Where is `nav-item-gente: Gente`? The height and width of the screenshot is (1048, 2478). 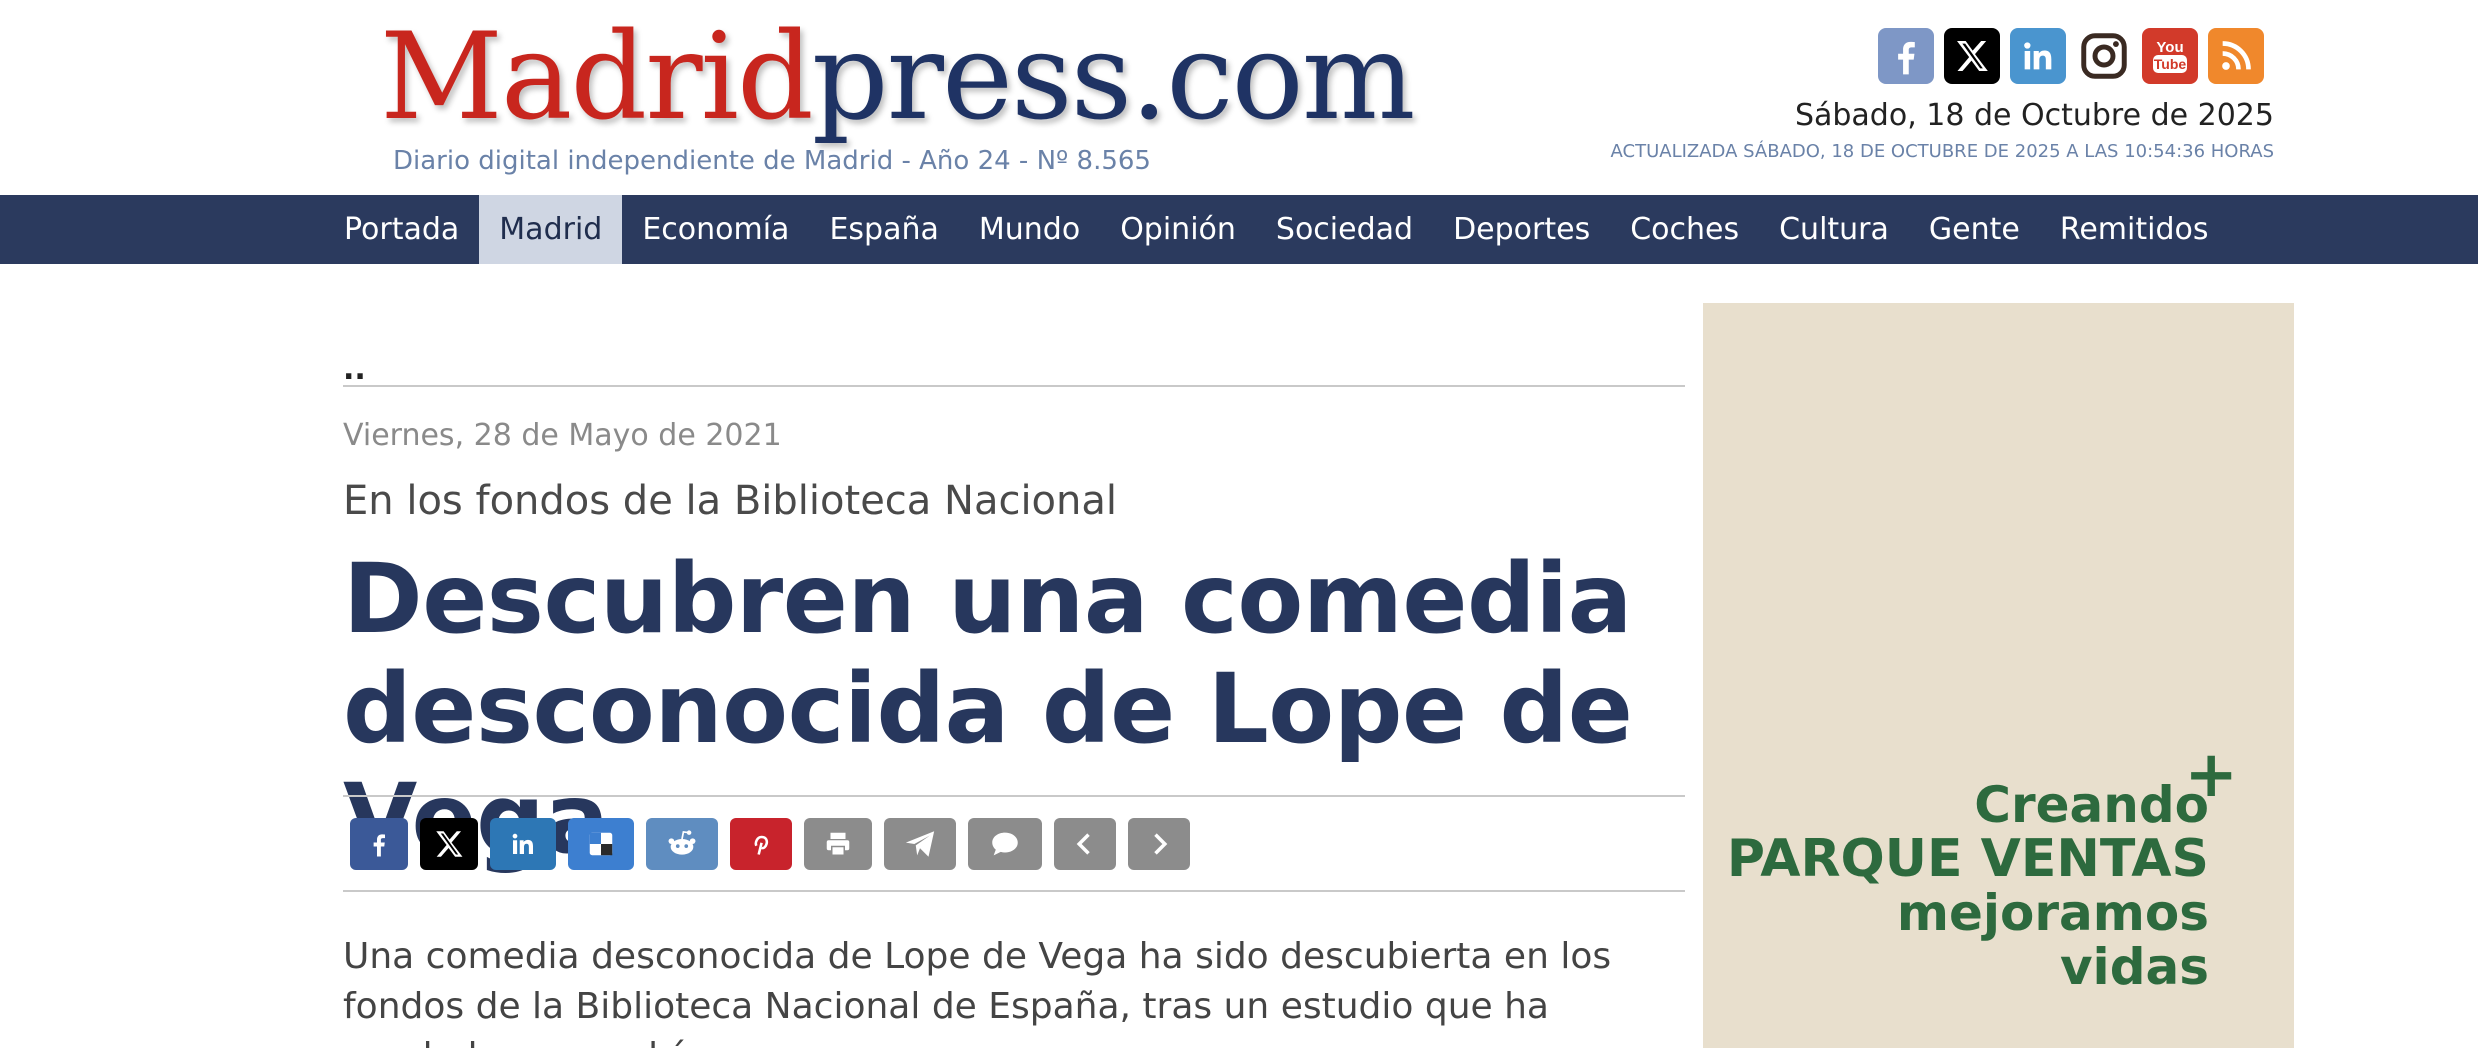
nav-item-gente: Gente is located at coordinates (1974, 229).